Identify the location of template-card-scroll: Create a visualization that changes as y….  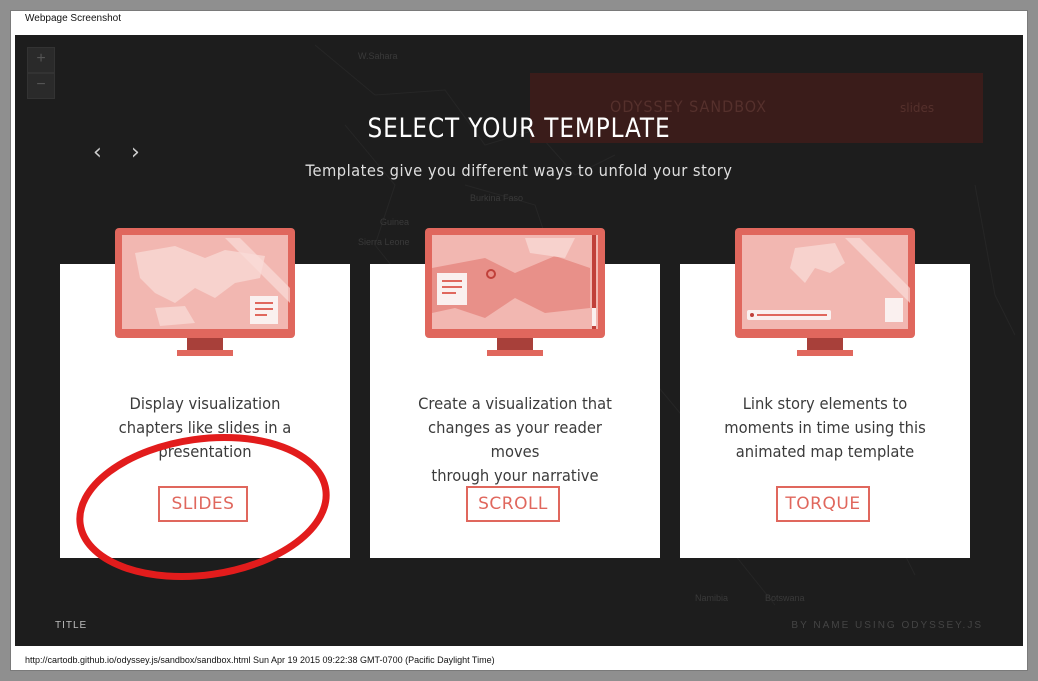
(515, 393).